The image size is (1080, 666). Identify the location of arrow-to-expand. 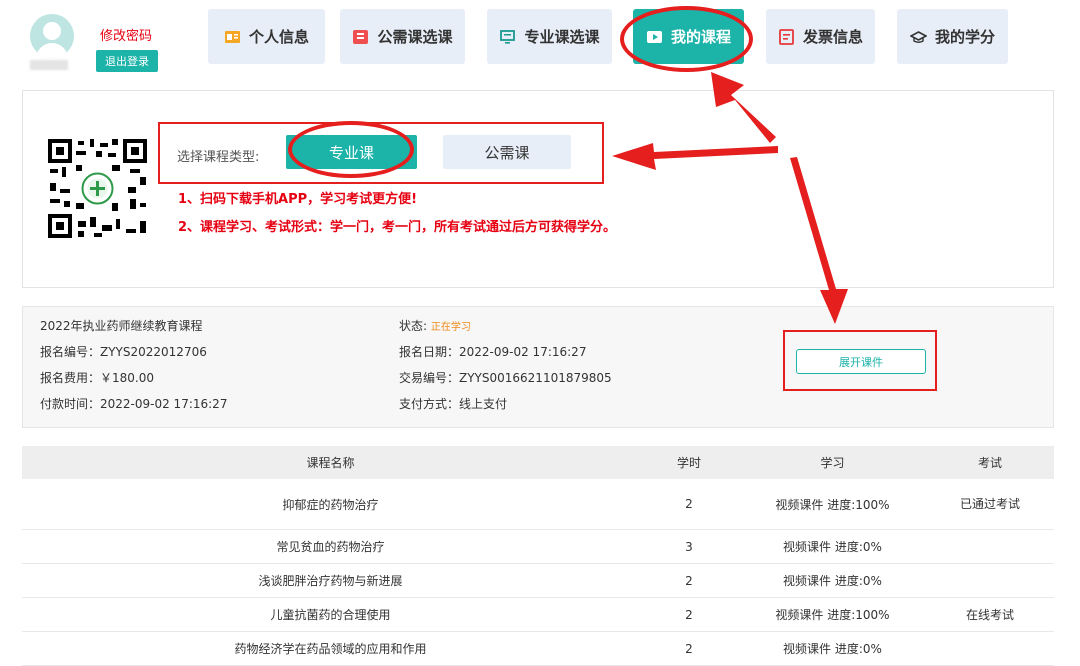
(819, 240).